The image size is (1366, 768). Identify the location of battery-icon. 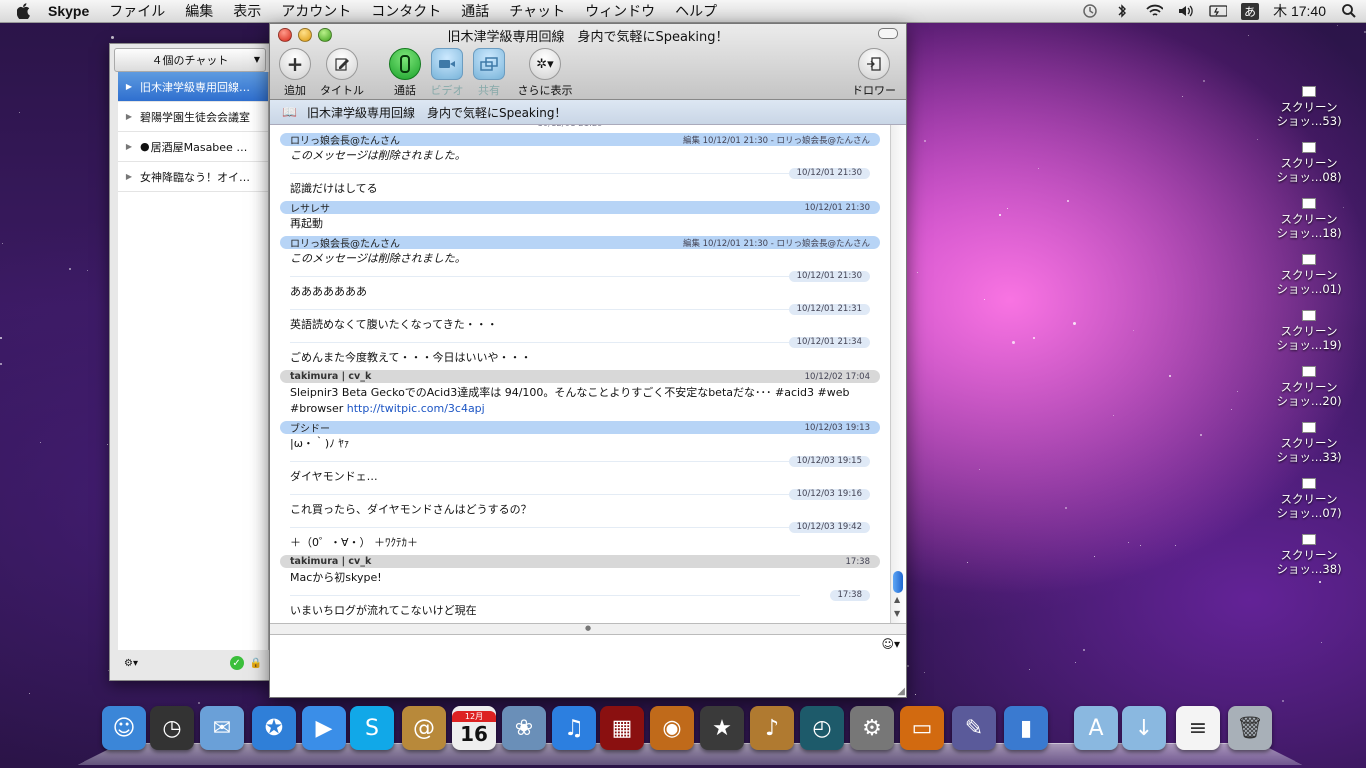
(1218, 11).